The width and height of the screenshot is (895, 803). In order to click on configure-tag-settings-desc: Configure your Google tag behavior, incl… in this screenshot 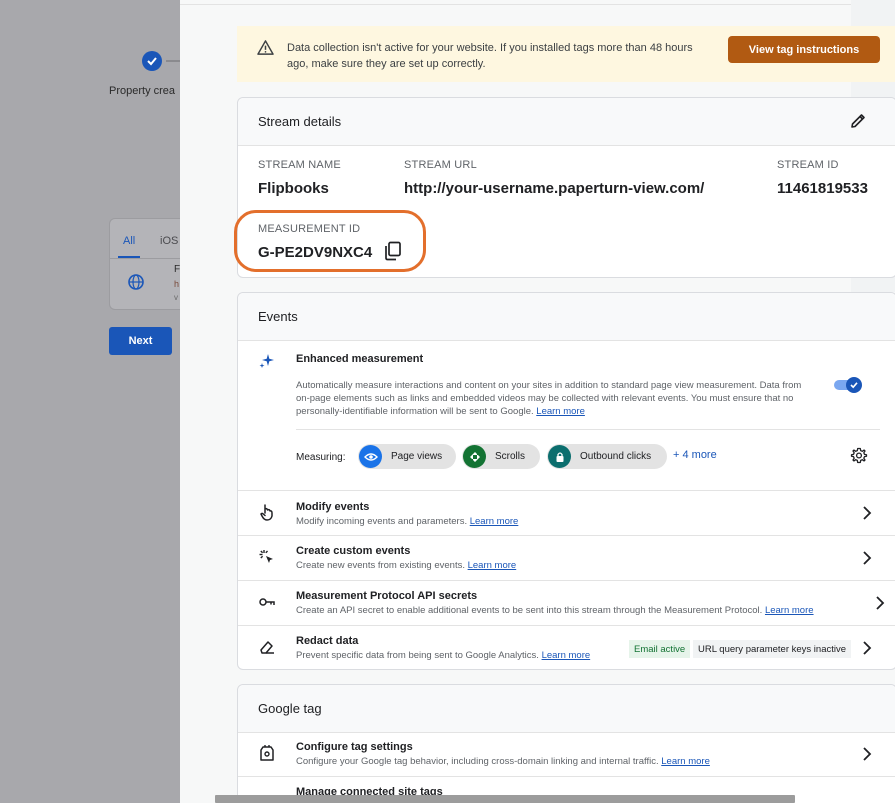, I will do `click(503, 761)`.